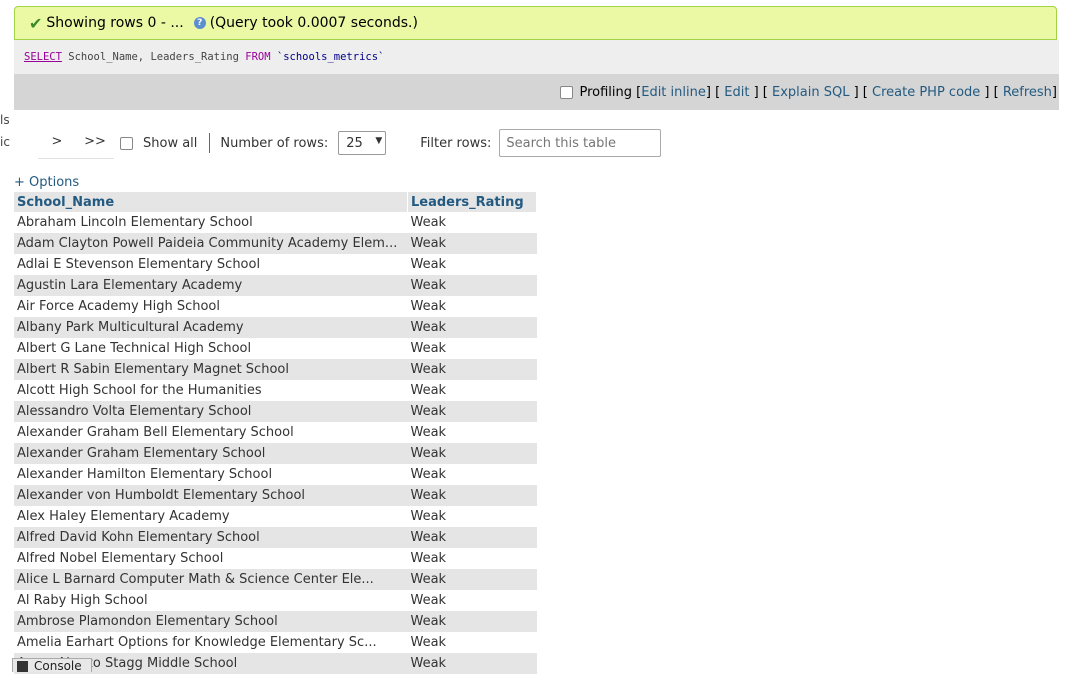  I want to click on table-row: Alexander Hamilton Elementary School Weak, so click(275, 474).